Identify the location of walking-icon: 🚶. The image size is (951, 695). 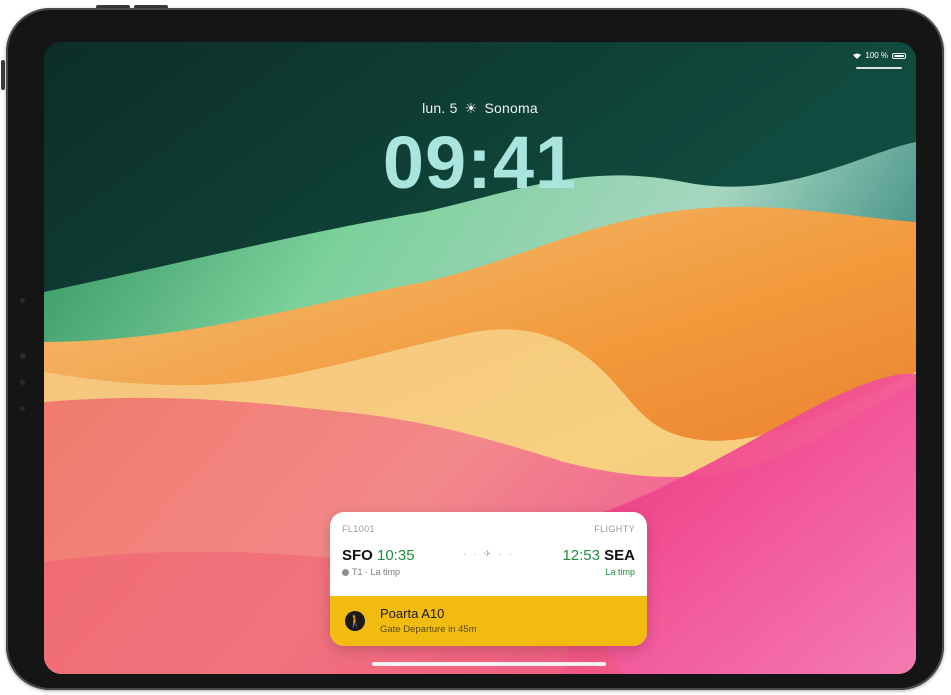
(355, 621).